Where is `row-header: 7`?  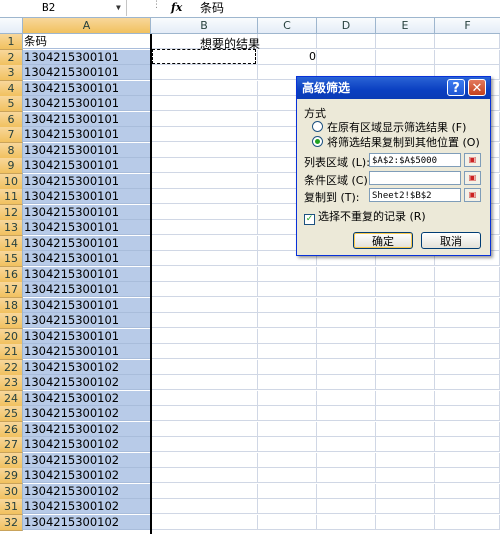
row-header: 7 is located at coordinates (11, 135).